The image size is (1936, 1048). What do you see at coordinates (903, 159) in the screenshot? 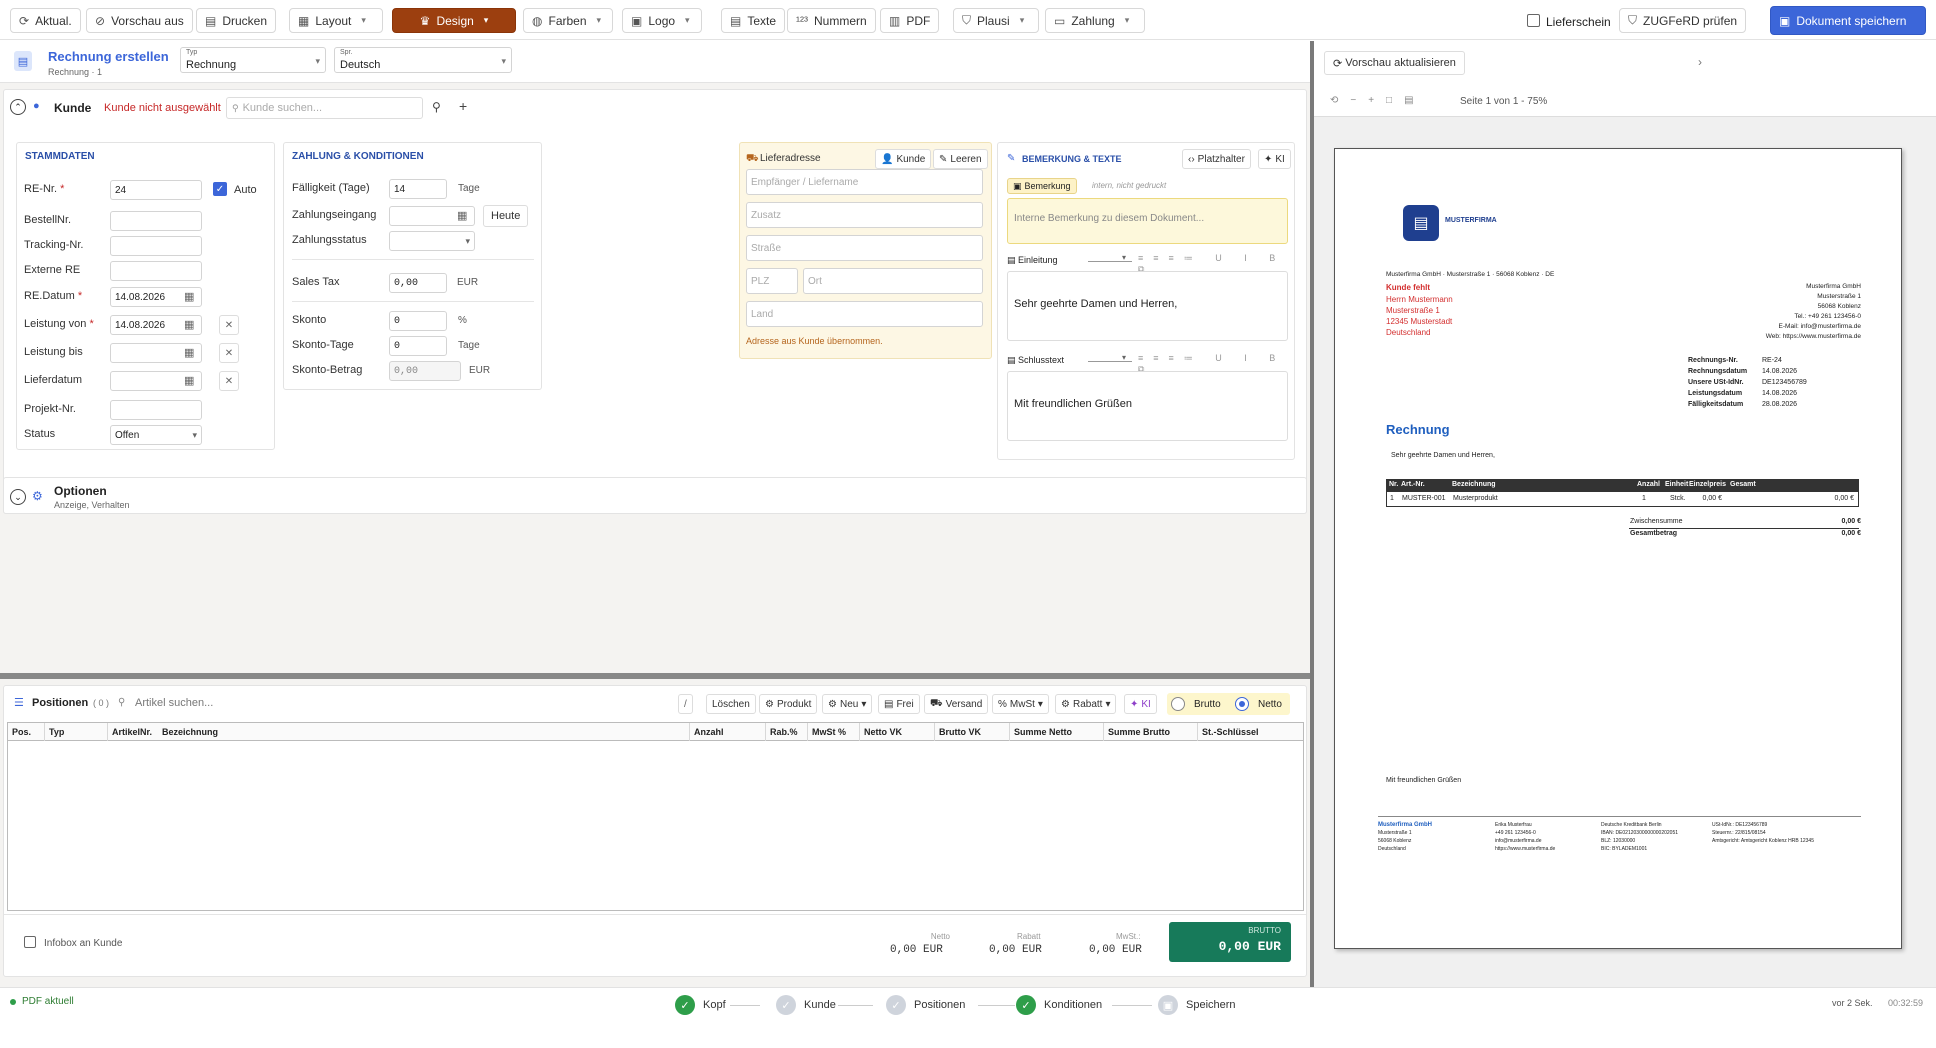
I see `liefer-kunde-button: 👤 Kunde` at bounding box center [903, 159].